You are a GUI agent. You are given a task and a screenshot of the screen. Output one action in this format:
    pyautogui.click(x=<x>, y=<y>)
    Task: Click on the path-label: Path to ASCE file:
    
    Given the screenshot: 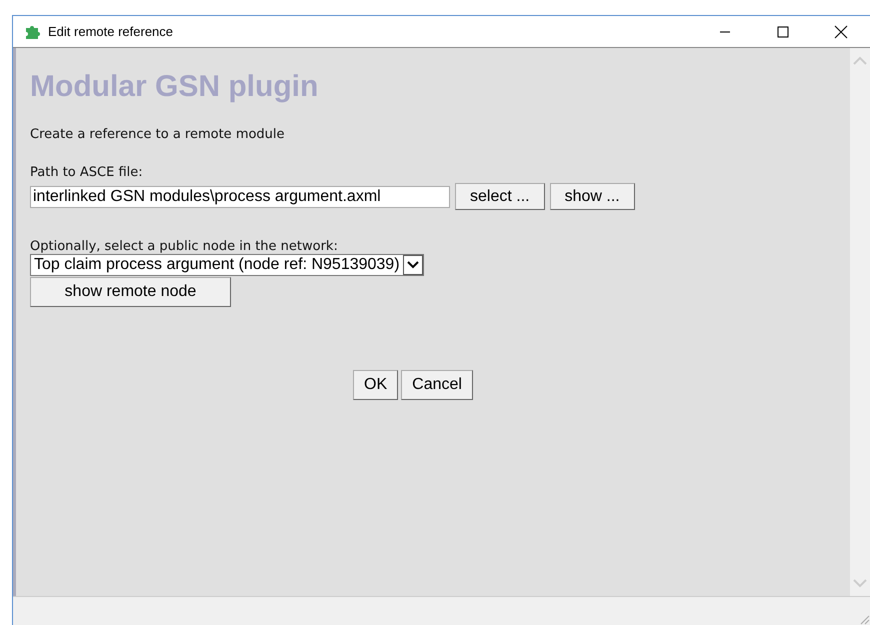 What is the action you would take?
    pyautogui.click(x=86, y=172)
    